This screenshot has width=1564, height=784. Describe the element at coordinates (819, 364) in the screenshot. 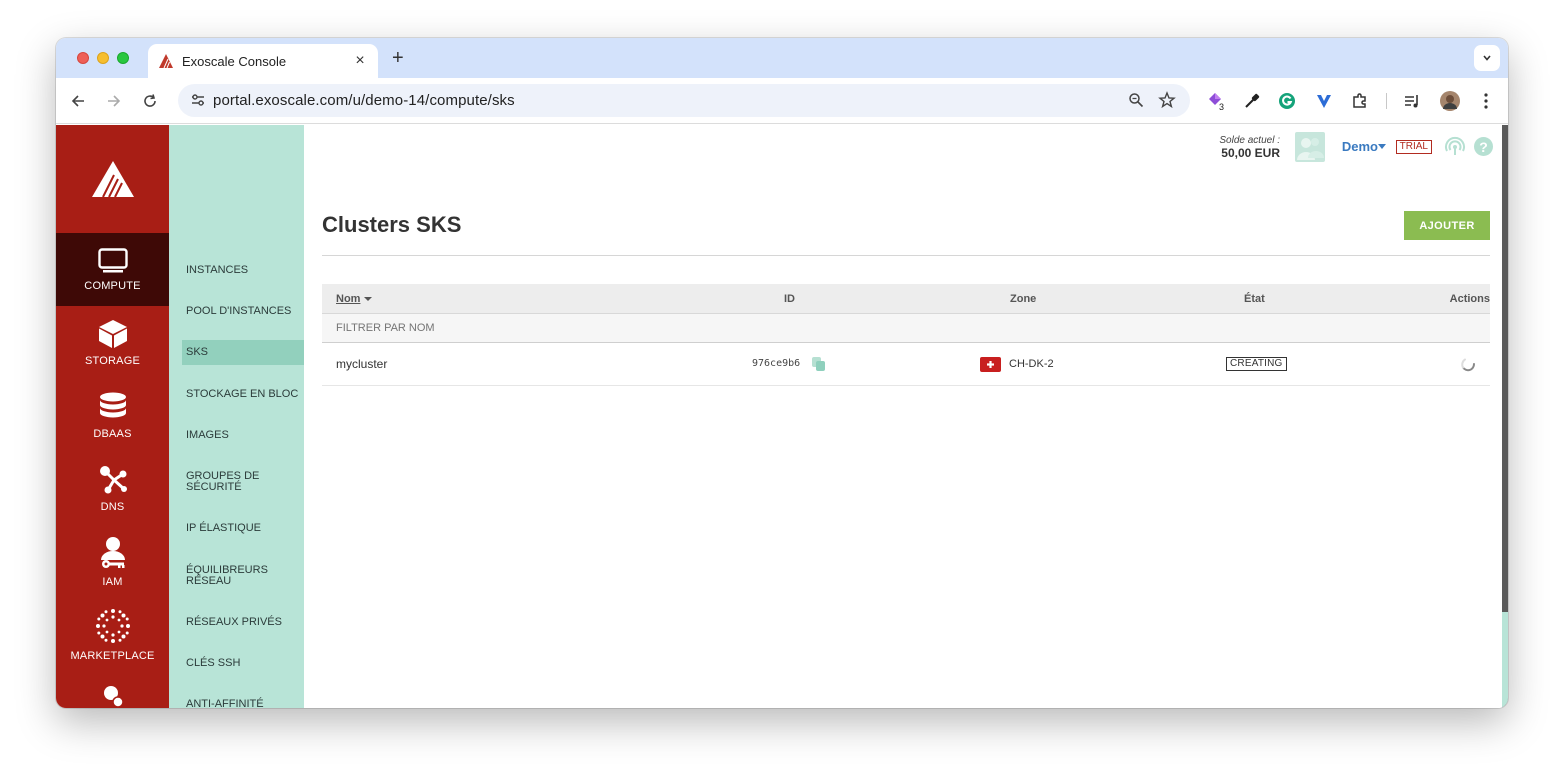

I see `copy-icon` at that location.